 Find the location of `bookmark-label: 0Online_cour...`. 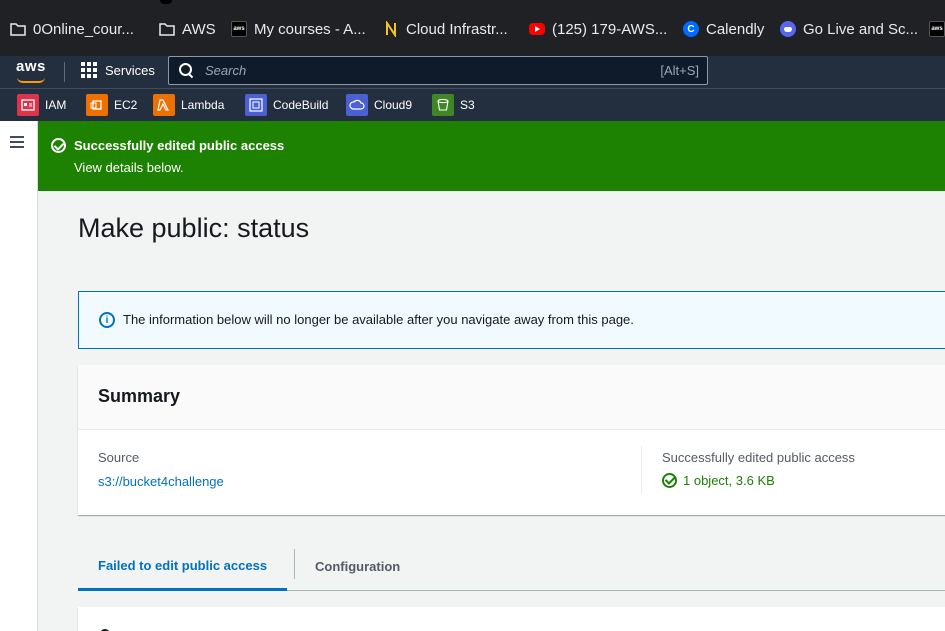

bookmark-label: 0Online_cour... is located at coordinates (83, 29).